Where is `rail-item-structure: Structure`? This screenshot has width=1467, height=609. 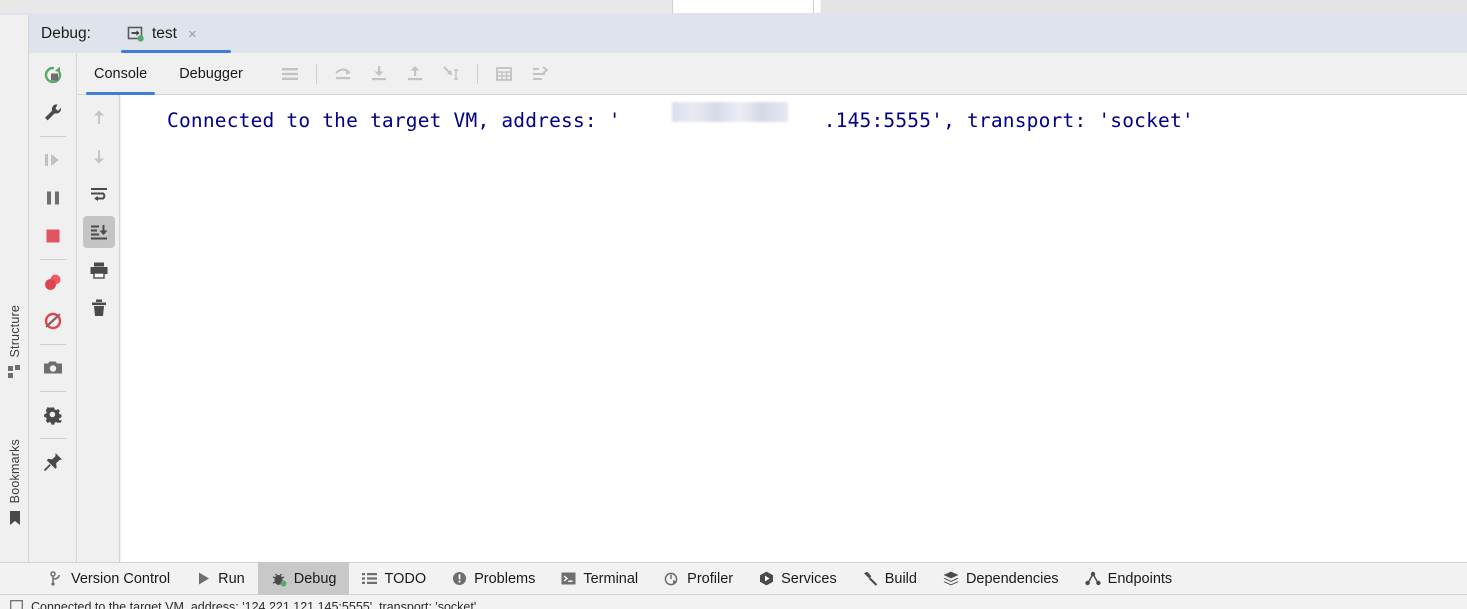 rail-item-structure: Structure is located at coordinates (14, 341).